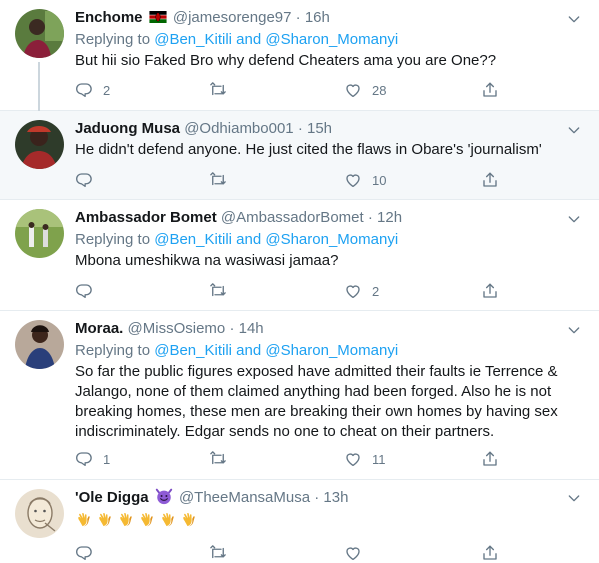 The height and width of the screenshot is (563, 599). Describe the element at coordinates (163, 496) in the screenshot. I see `smiling-devil-icon` at that location.